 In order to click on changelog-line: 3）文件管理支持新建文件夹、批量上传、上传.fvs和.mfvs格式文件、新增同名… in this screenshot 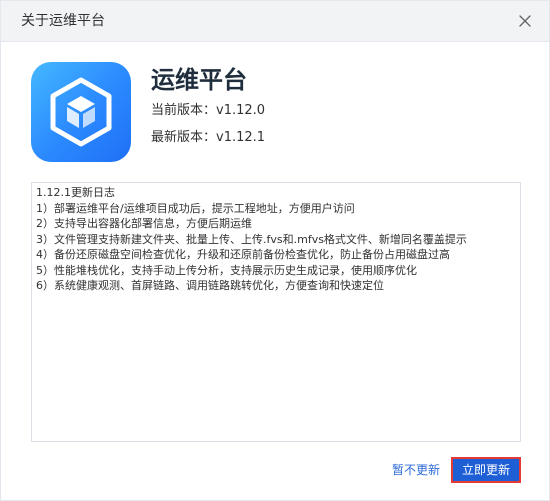, I will do `click(251, 239)`.